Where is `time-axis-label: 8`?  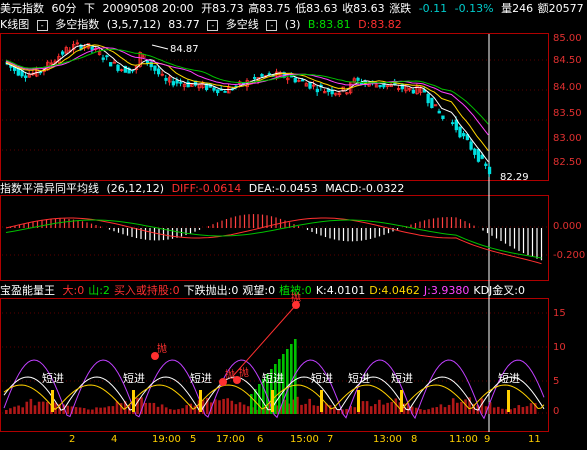 time-axis-label: 8 is located at coordinates (414, 439).